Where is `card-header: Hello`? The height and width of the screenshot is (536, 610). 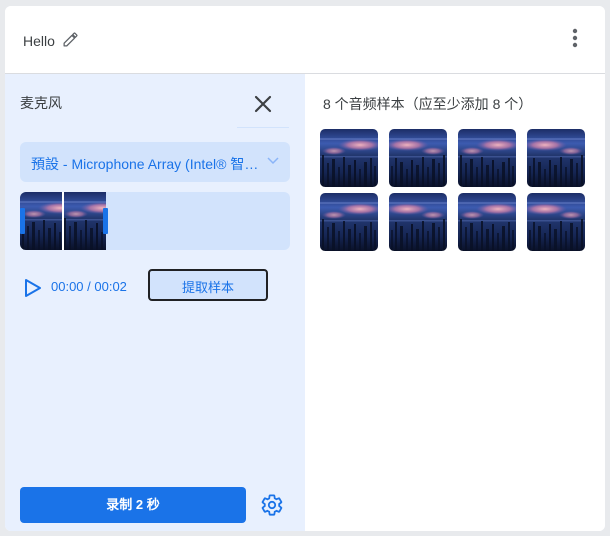
card-header: Hello is located at coordinates (305, 40).